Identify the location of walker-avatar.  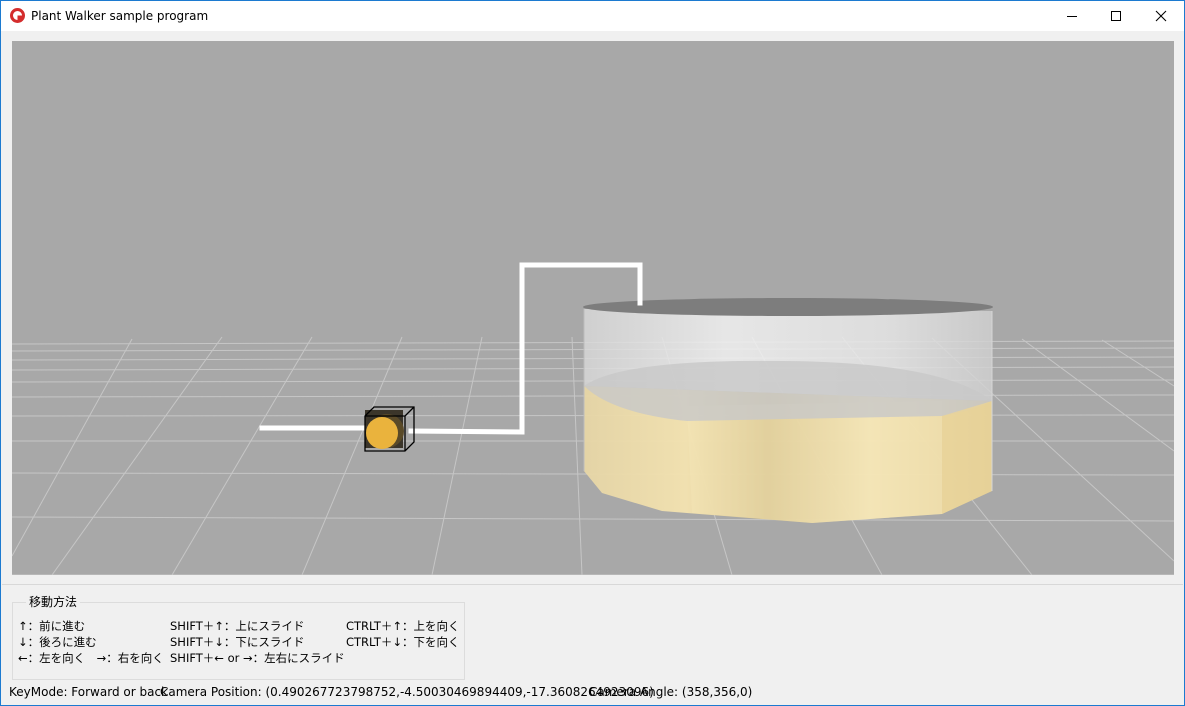
(389, 429).